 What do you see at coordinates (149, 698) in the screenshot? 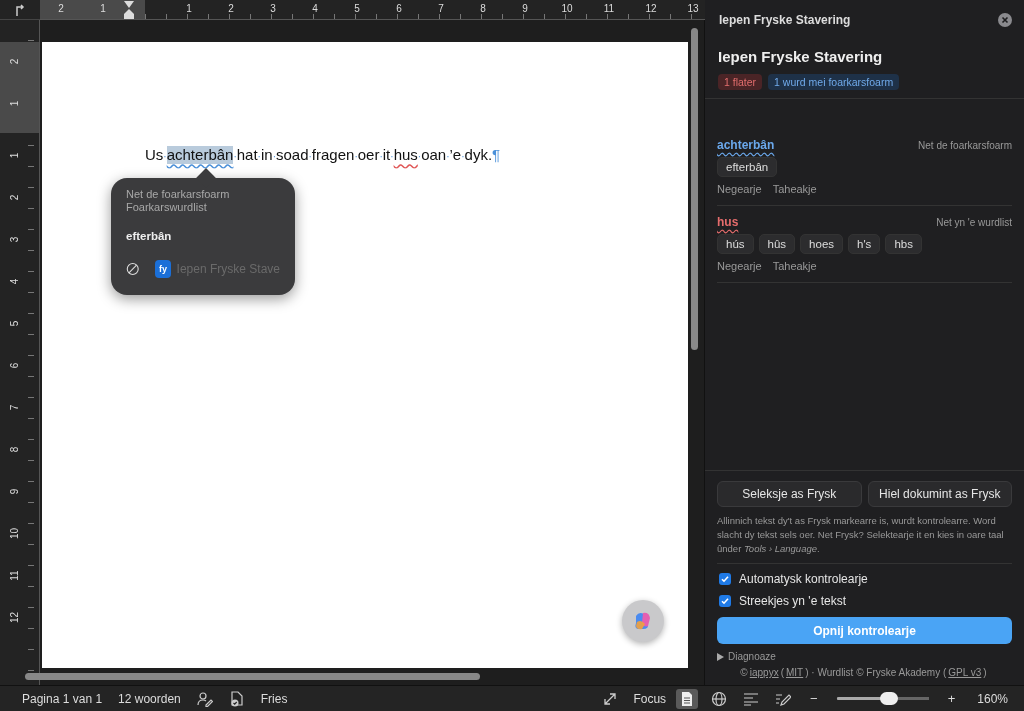
I see `word-count: 12 woorden` at bounding box center [149, 698].